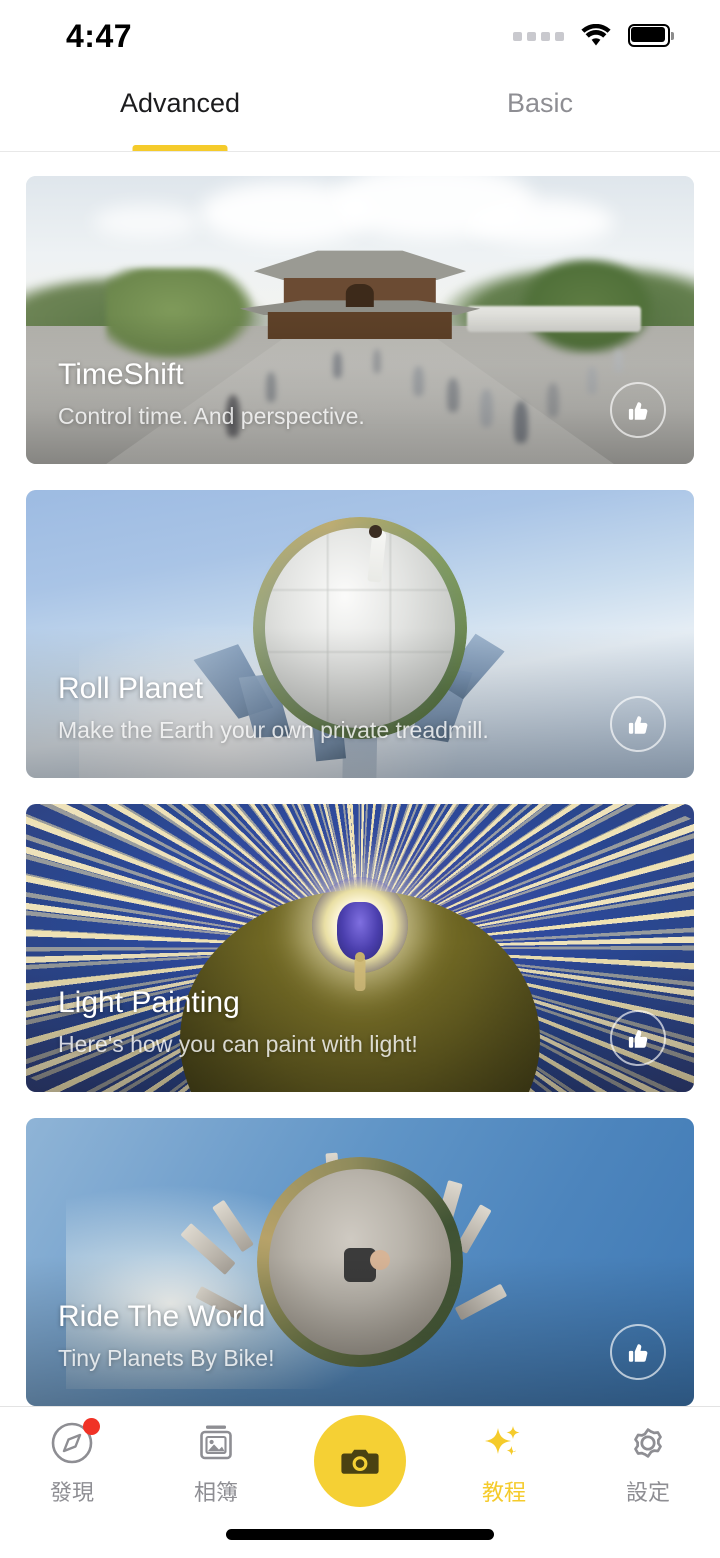  What do you see at coordinates (216, 1443) in the screenshot?
I see `photo-album-icon` at bounding box center [216, 1443].